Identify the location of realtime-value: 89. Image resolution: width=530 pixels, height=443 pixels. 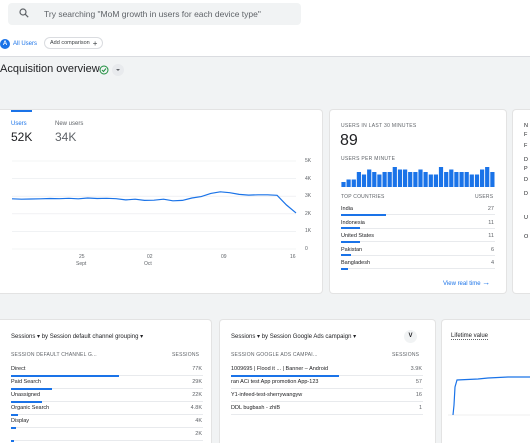
(349, 140).